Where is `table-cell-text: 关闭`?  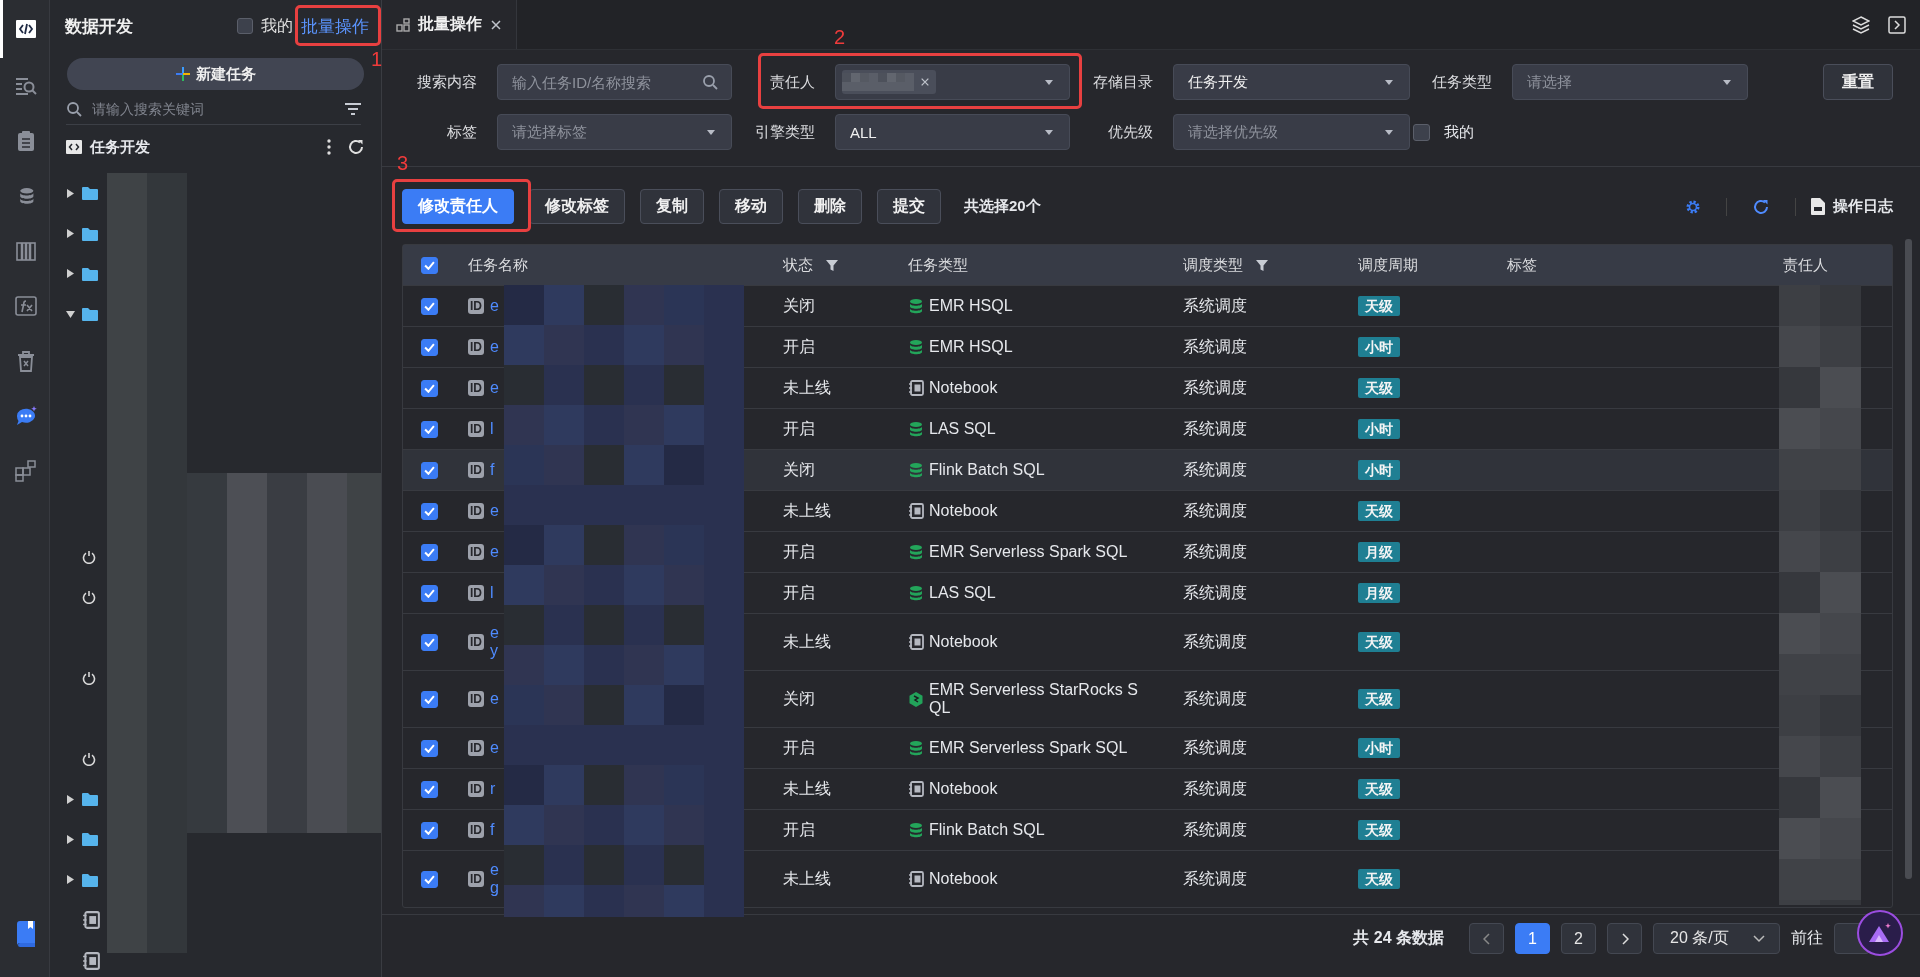 table-cell-text: 关闭 is located at coordinates (799, 306).